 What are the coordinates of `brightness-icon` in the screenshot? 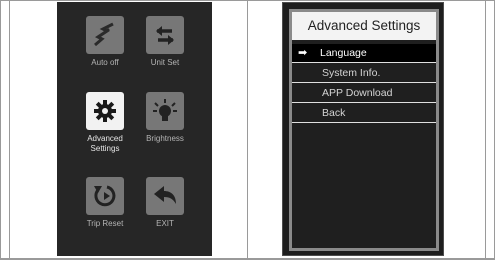 It's located at (165, 111).